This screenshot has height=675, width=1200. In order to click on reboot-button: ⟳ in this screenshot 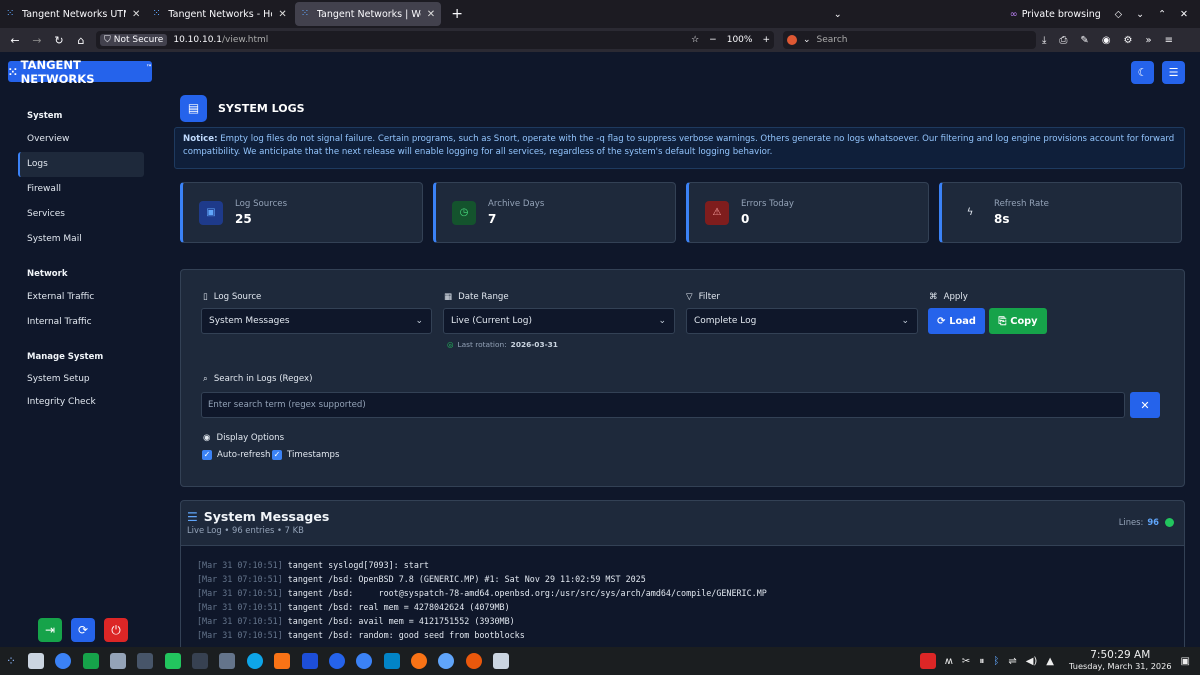, I will do `click(83, 630)`.